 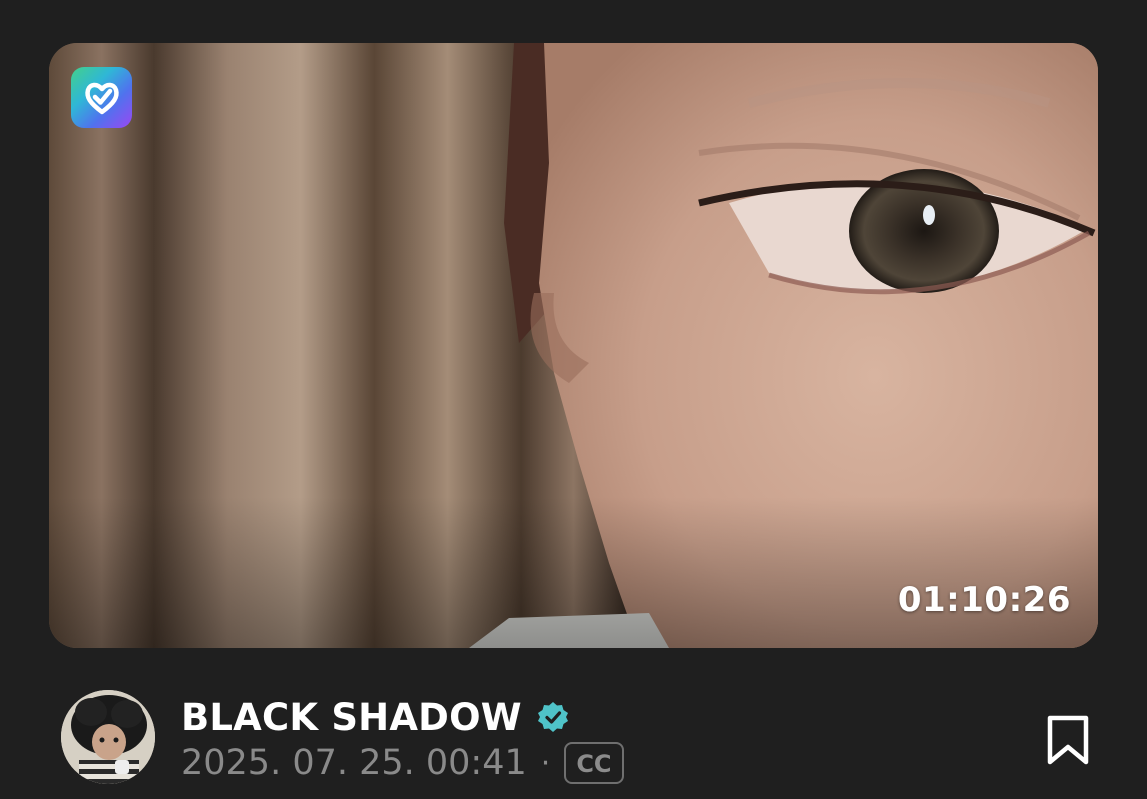 What do you see at coordinates (594, 763) in the screenshot?
I see `cc-badge: CC` at bounding box center [594, 763].